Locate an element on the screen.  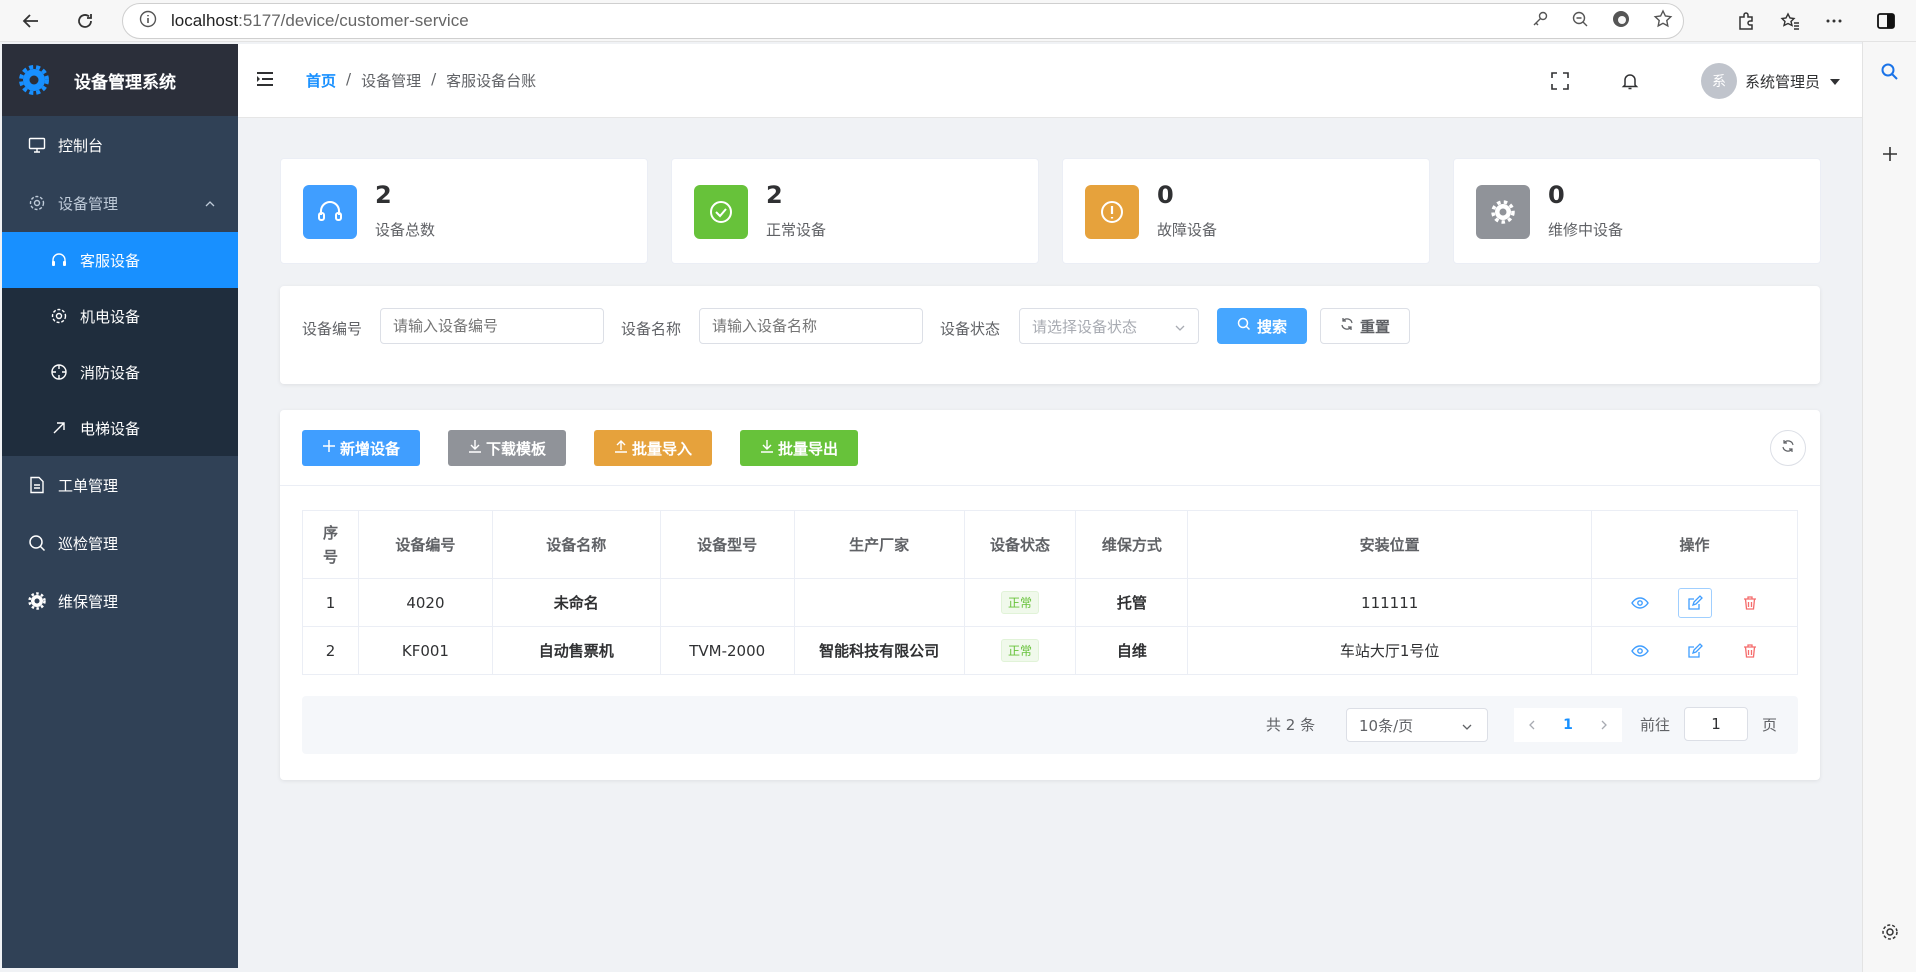
reset-button: 重置 is located at coordinates (1365, 326).